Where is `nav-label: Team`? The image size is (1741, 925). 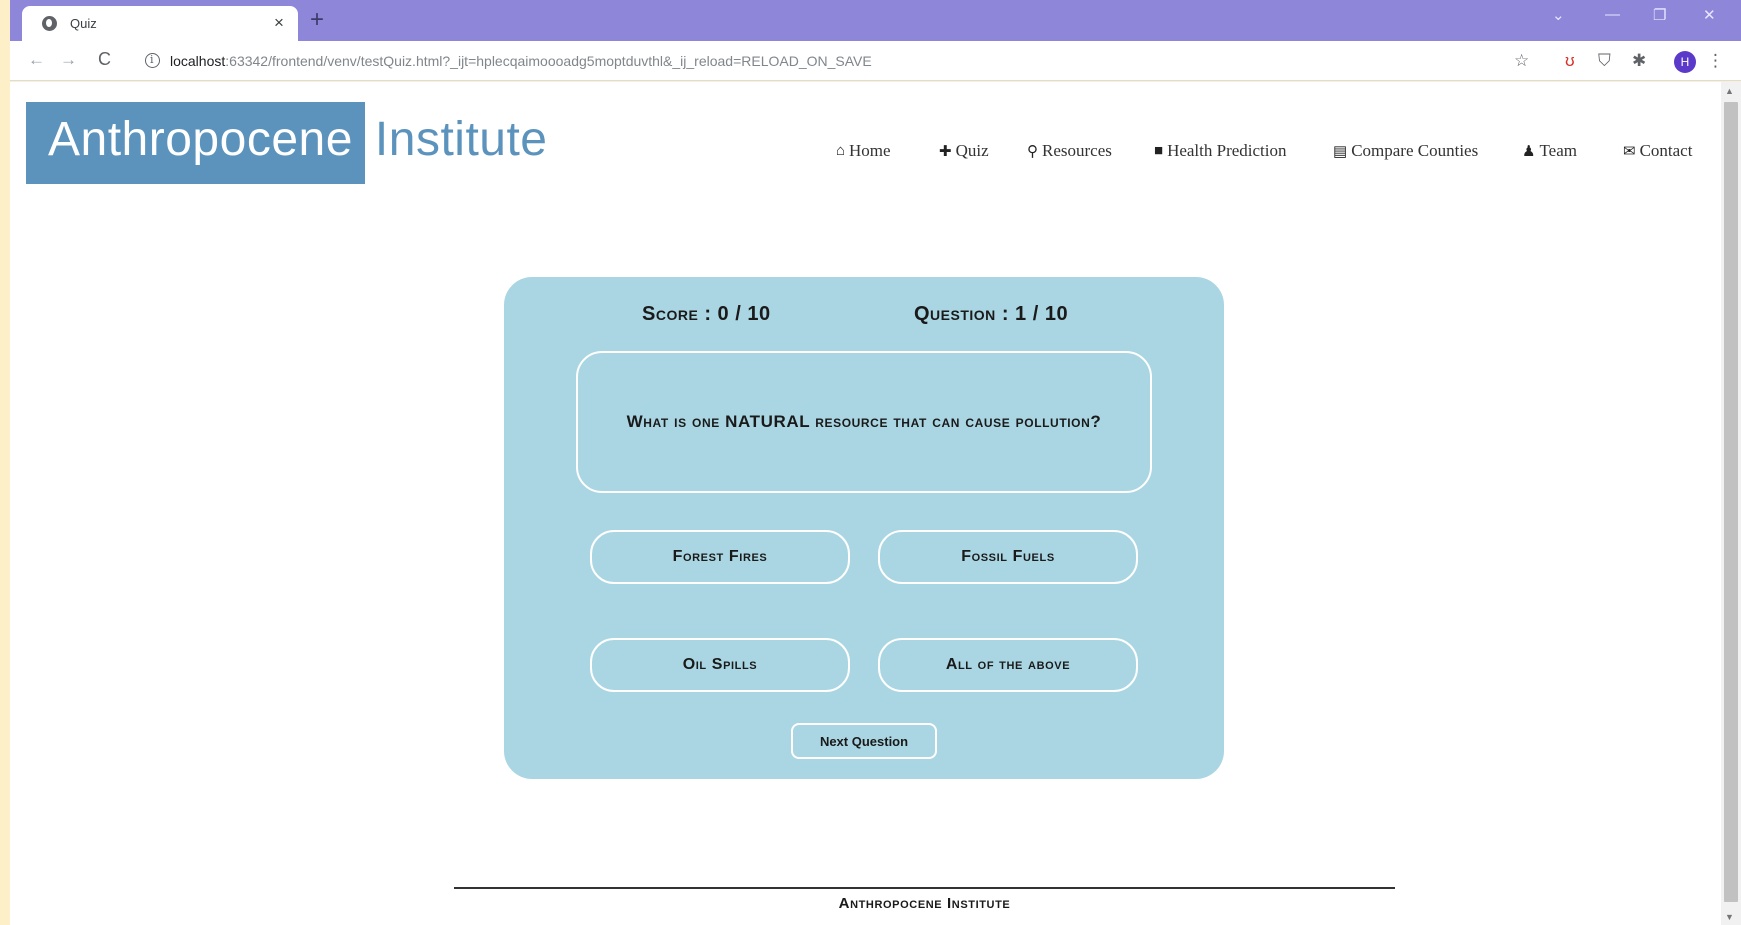 nav-label: Team is located at coordinates (1558, 150).